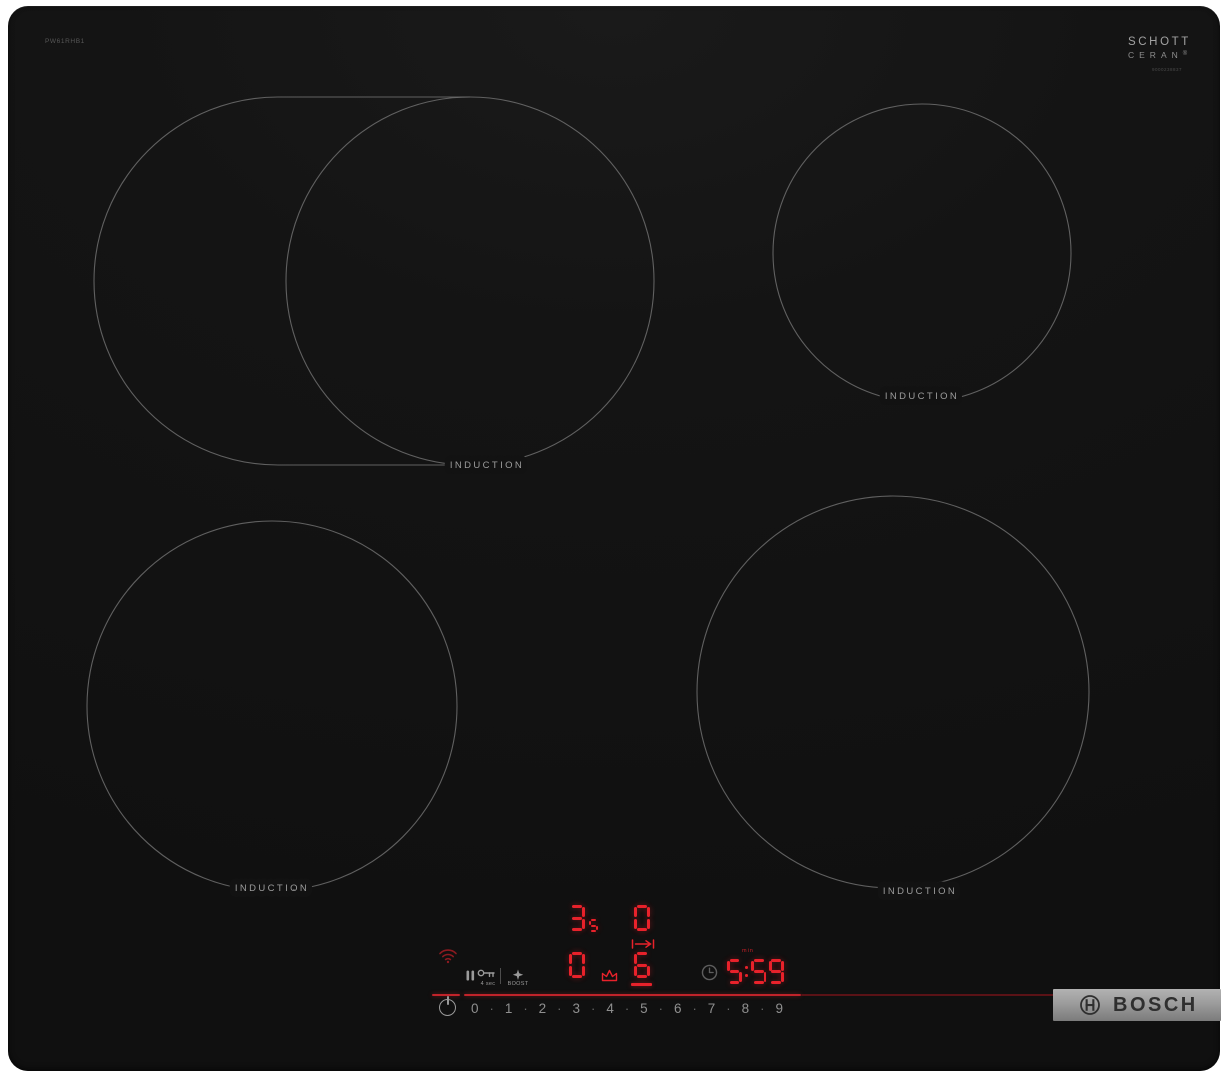  Describe the element at coordinates (65, 41) in the screenshot. I see `model-number: PW61RHB1` at that location.